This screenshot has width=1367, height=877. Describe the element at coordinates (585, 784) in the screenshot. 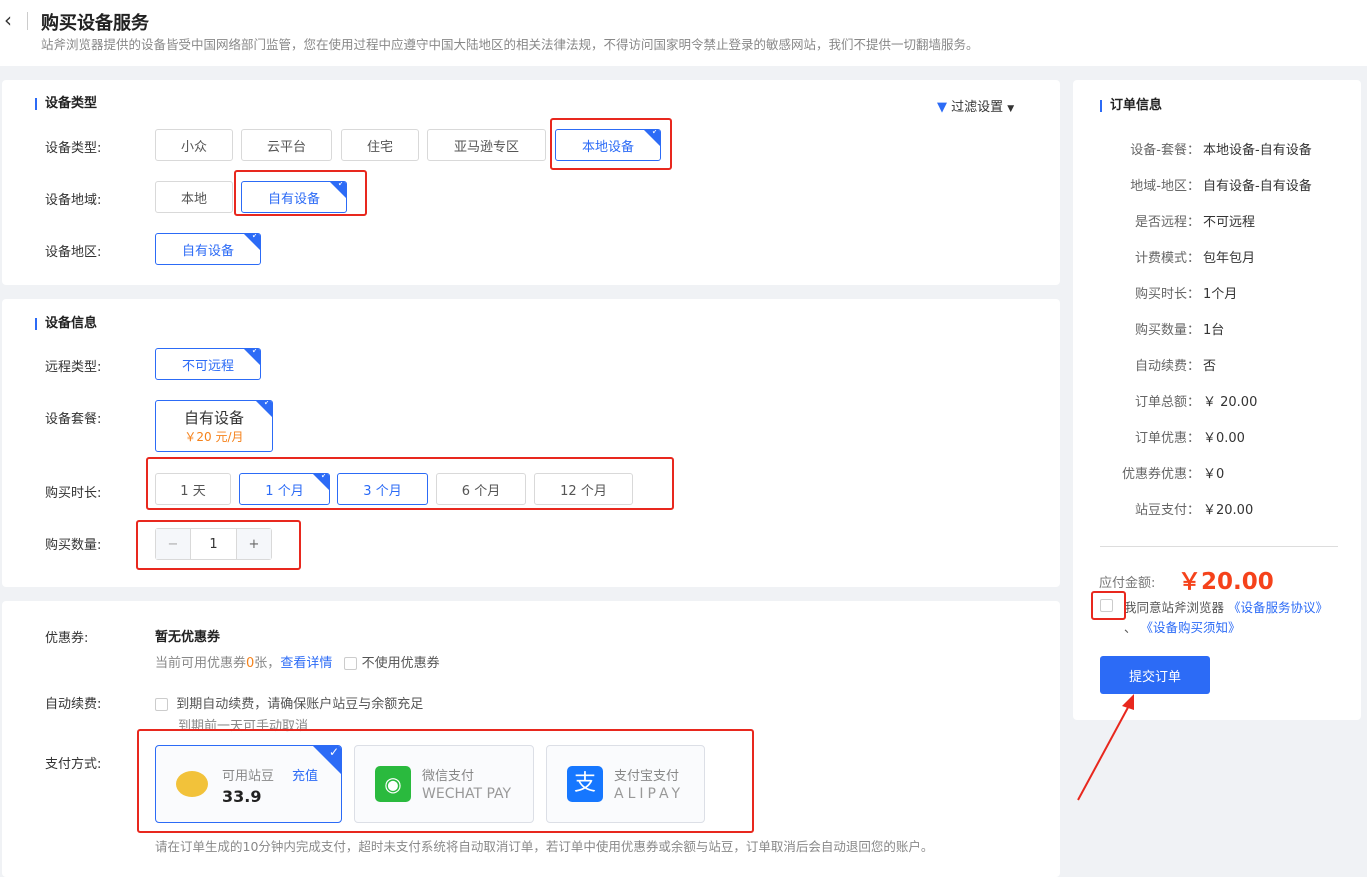

I see `alipay-icon: 支` at that location.